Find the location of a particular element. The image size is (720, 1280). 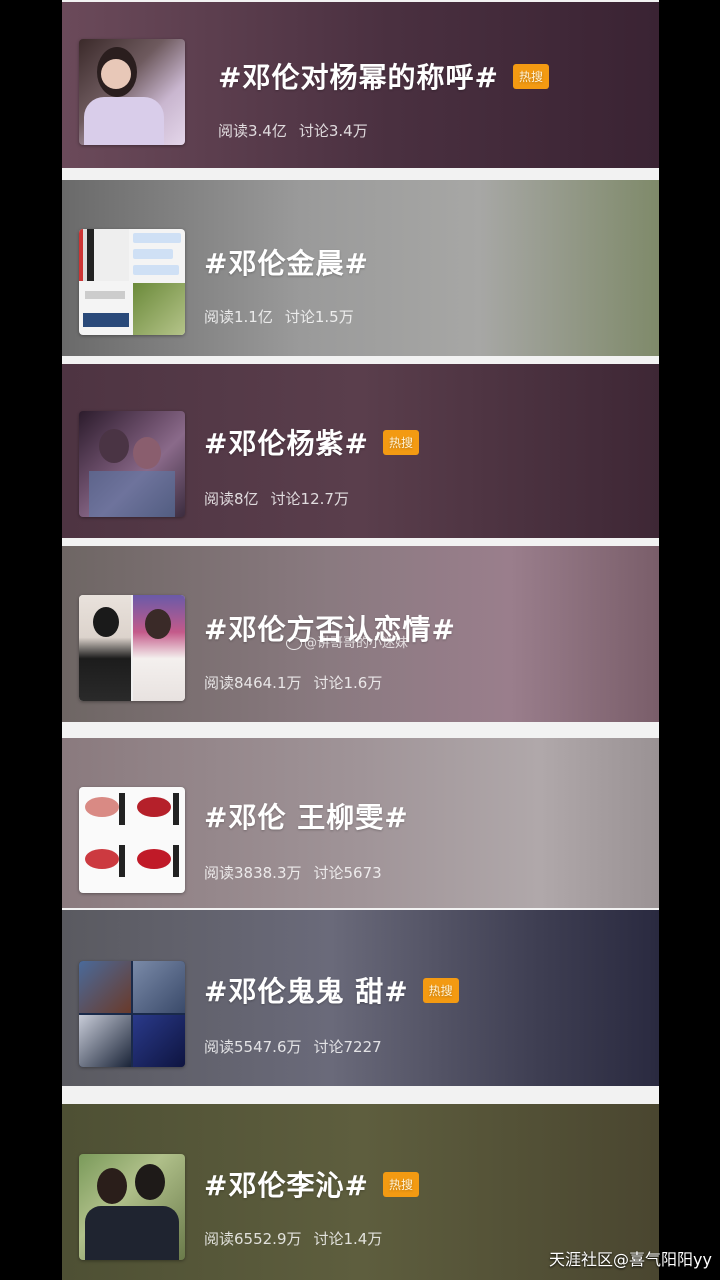

topic-card: #邓伦鬼鬼 甜# 热搜 阅读5547.6万 讨论7227 is located at coordinates (360, 998).